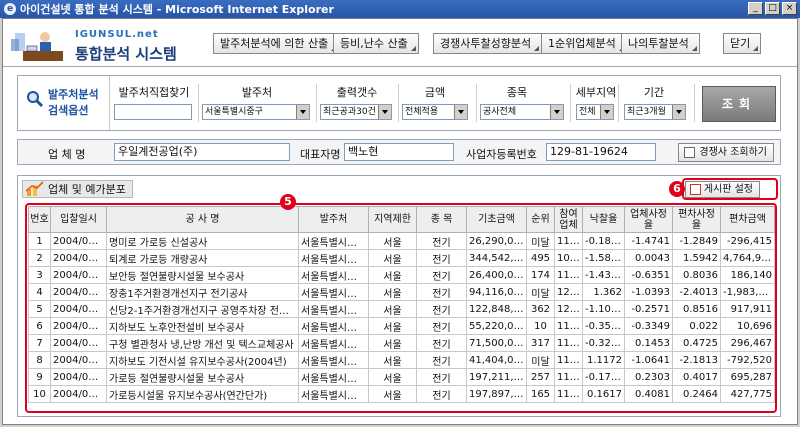 This screenshot has width=800, height=427. Describe the element at coordinates (256, 112) in the screenshot. I see `client-select: 서울특별시중구` at that location.